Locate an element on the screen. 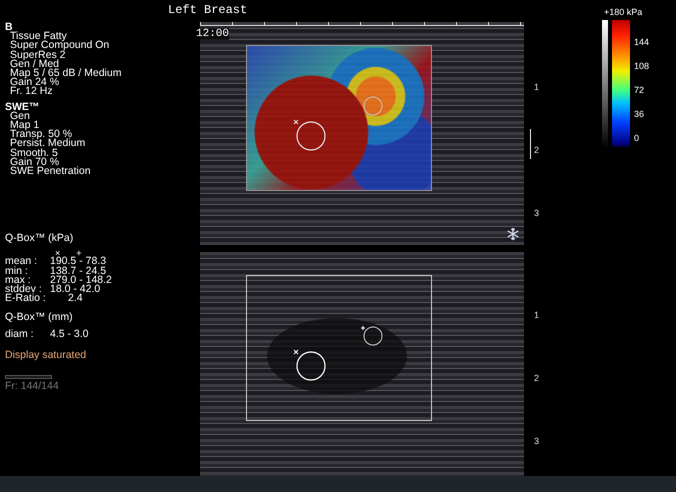  image-title: Left Breast is located at coordinates (208, 10).